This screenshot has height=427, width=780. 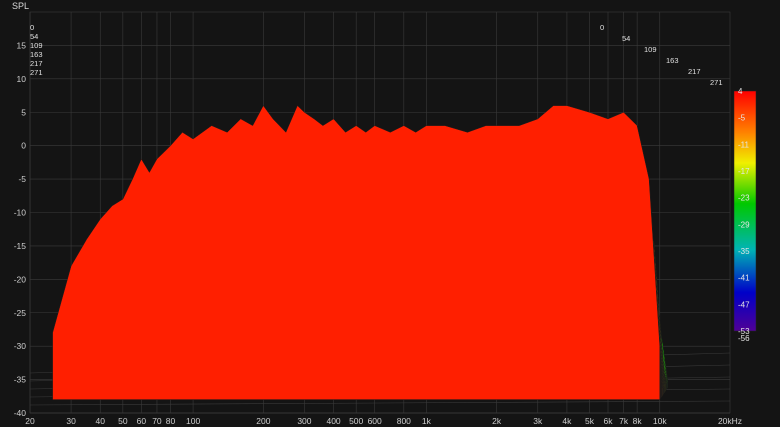 What do you see at coordinates (23, 146) in the screenshot?
I see `y-tick-label: 0` at bounding box center [23, 146].